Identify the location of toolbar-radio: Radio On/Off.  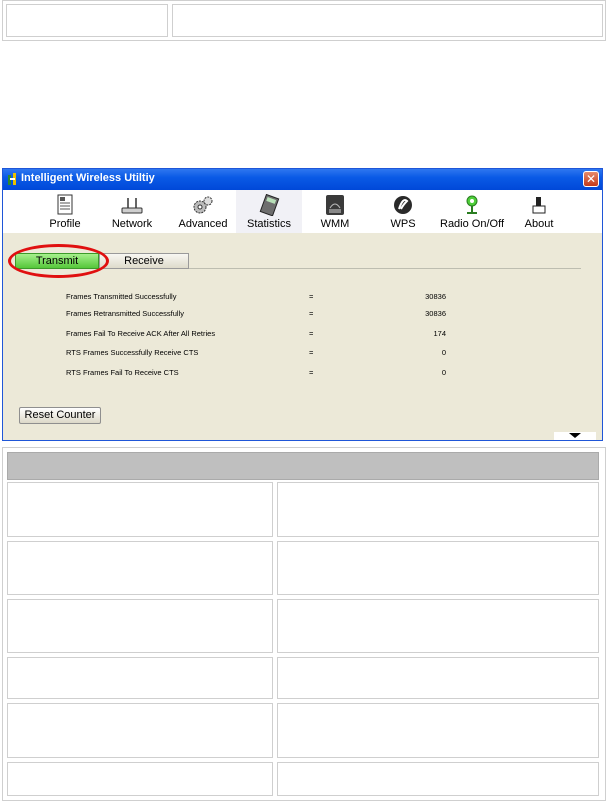
(472, 211).